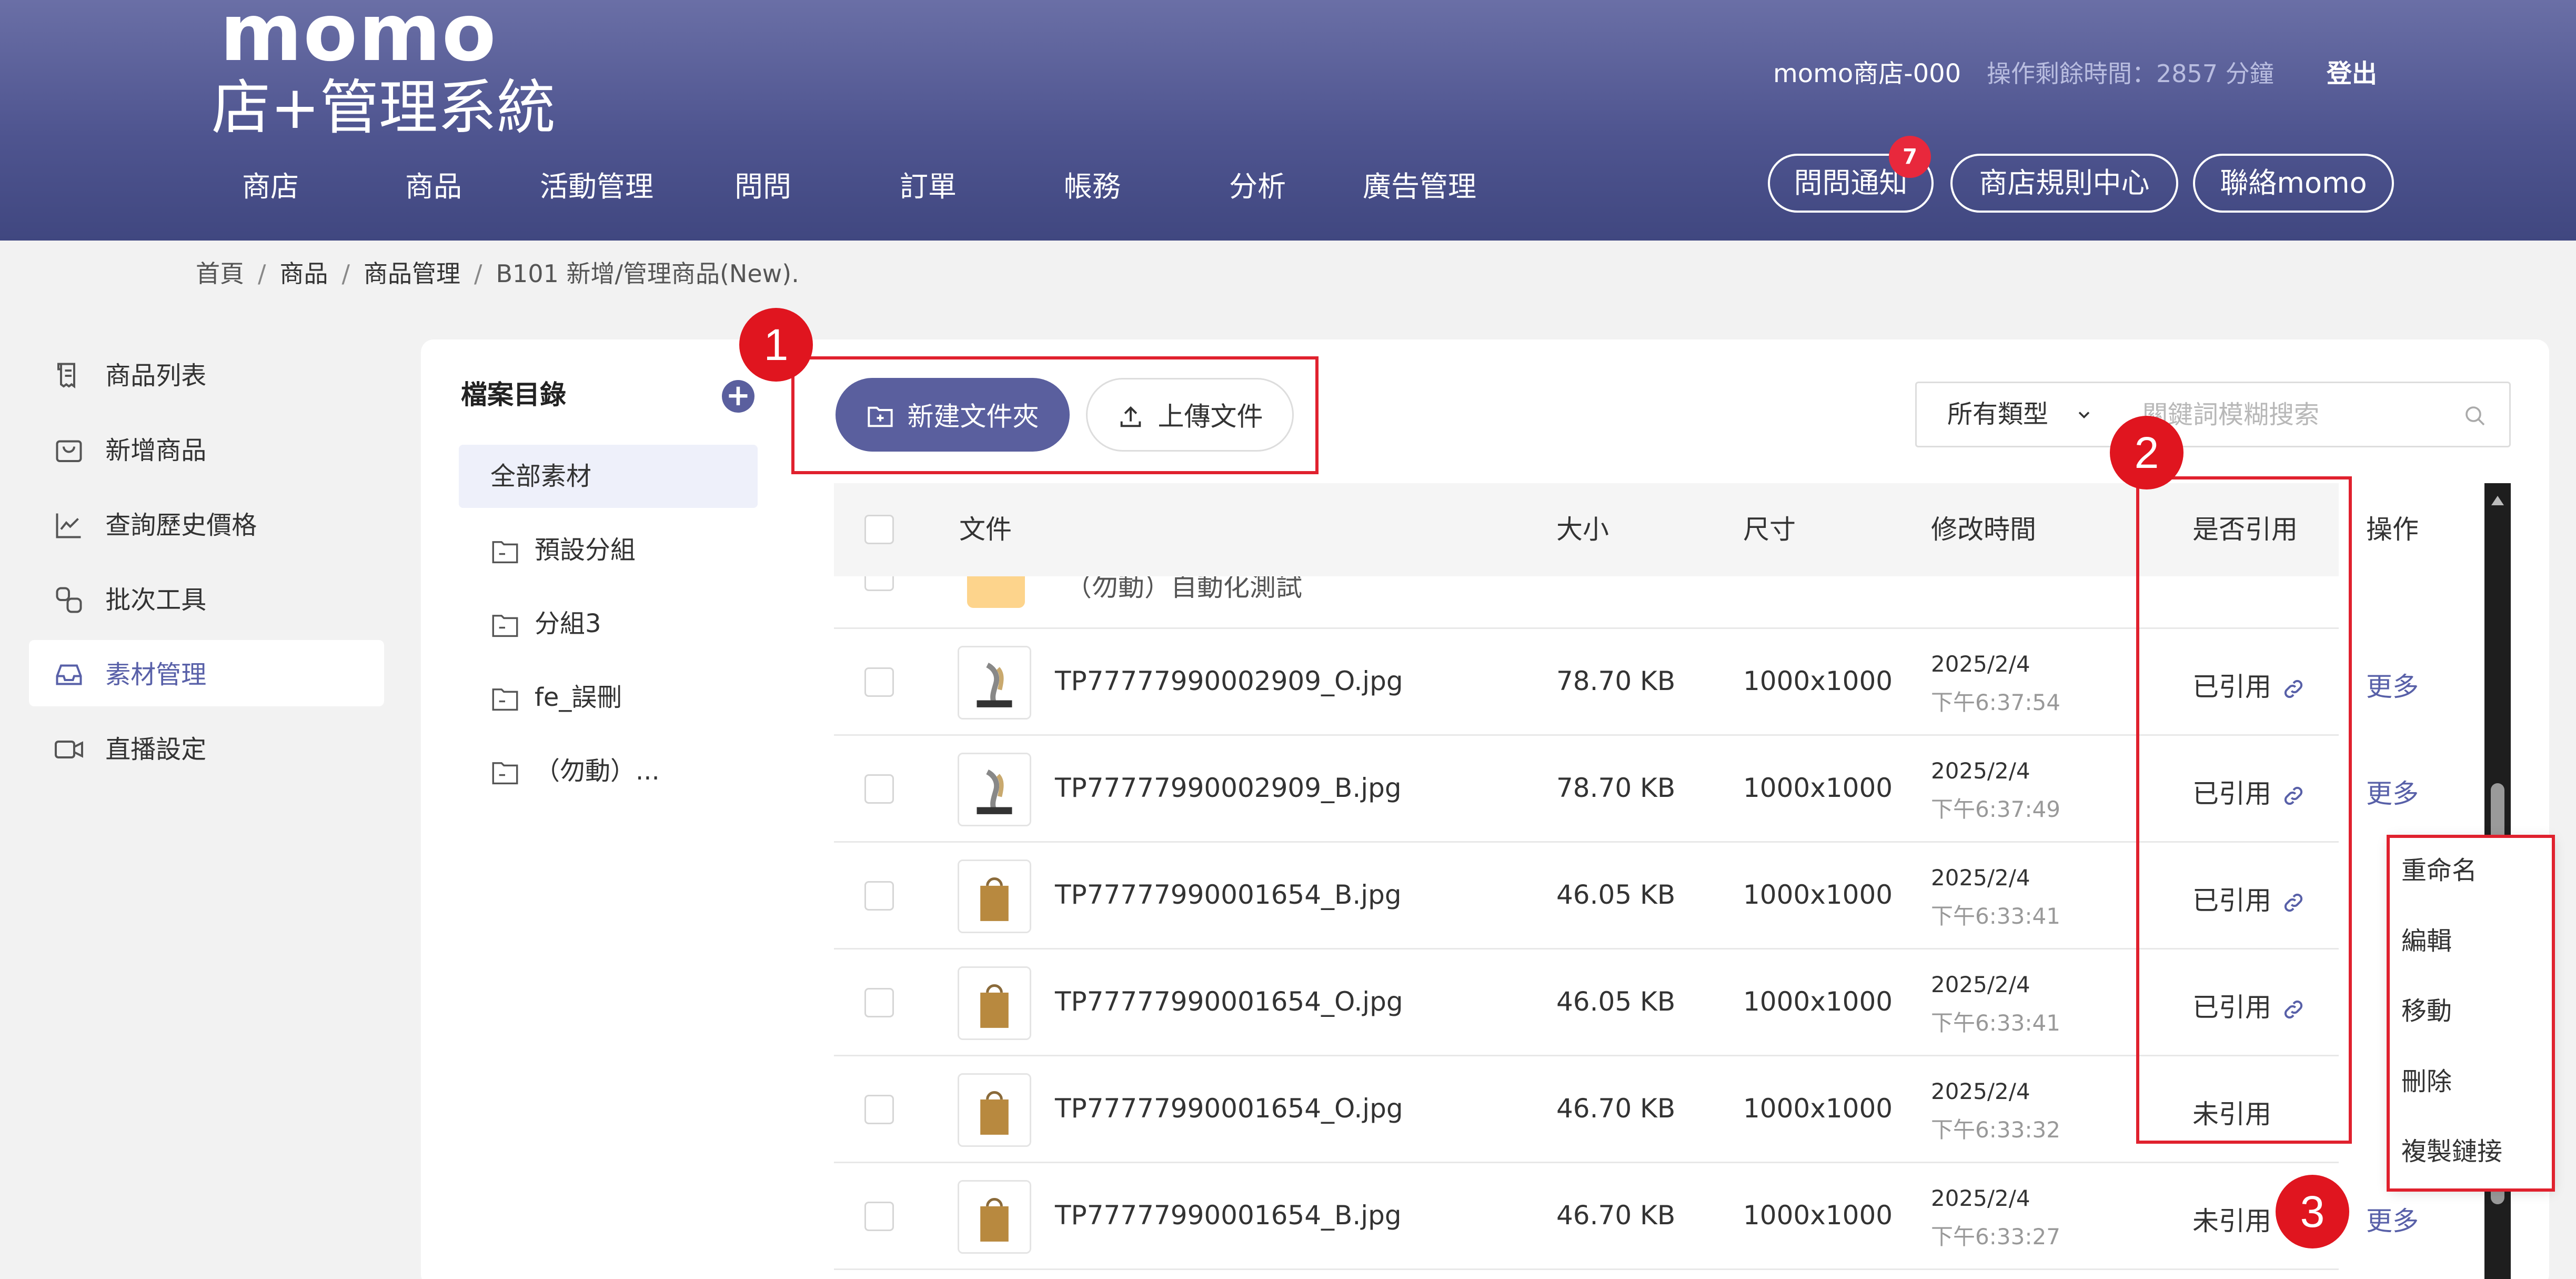 The height and width of the screenshot is (1279, 2576). Describe the element at coordinates (1055, 415) in the screenshot. I see `annotation-box-toolbar` at that location.